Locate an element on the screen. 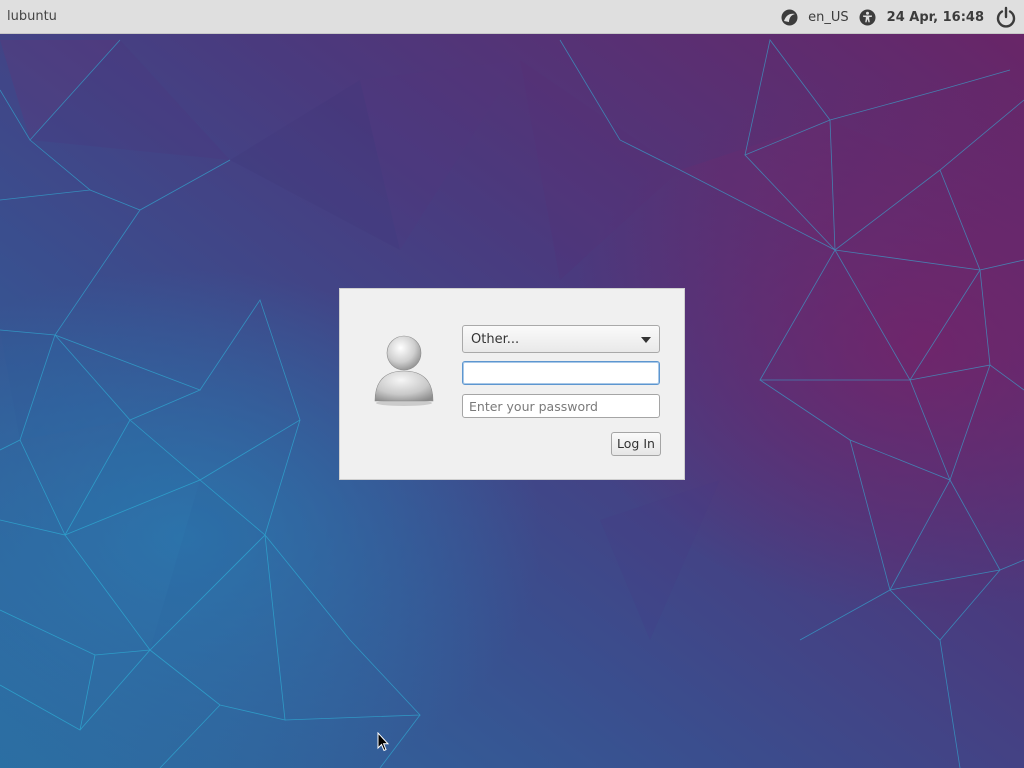 This screenshot has height=768, width=1024. session-icon is located at coordinates (789, 17).